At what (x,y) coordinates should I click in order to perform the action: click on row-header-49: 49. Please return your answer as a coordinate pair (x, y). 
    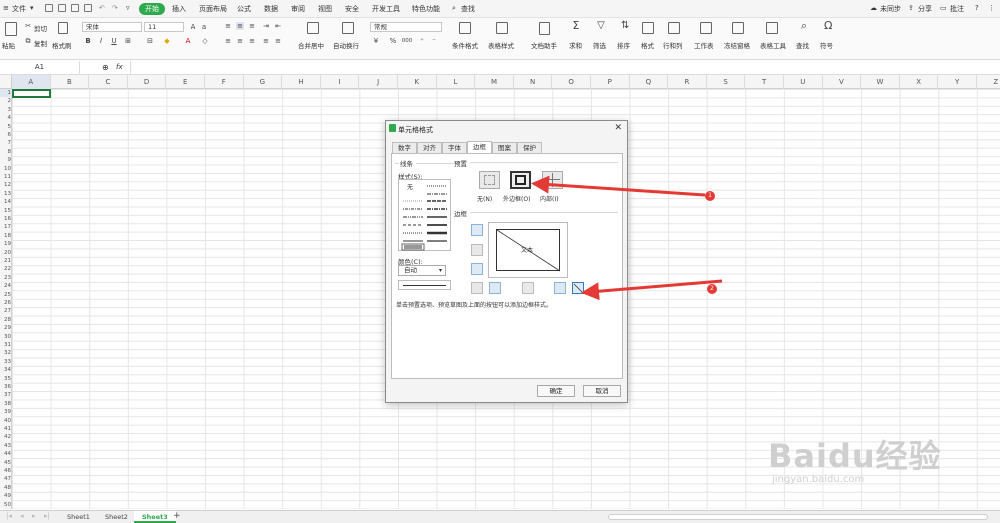
    Looking at the image, I should click on (6, 496).